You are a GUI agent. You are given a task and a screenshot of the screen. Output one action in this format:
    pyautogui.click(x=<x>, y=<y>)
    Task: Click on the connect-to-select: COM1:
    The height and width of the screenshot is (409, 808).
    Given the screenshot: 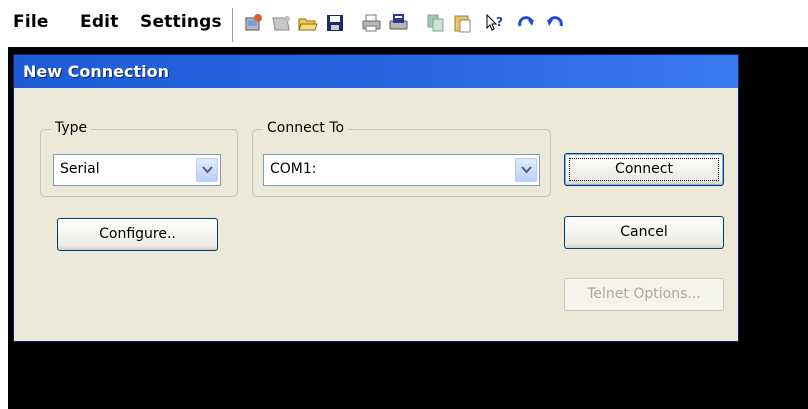 What is the action you would take?
    pyautogui.click(x=401, y=170)
    